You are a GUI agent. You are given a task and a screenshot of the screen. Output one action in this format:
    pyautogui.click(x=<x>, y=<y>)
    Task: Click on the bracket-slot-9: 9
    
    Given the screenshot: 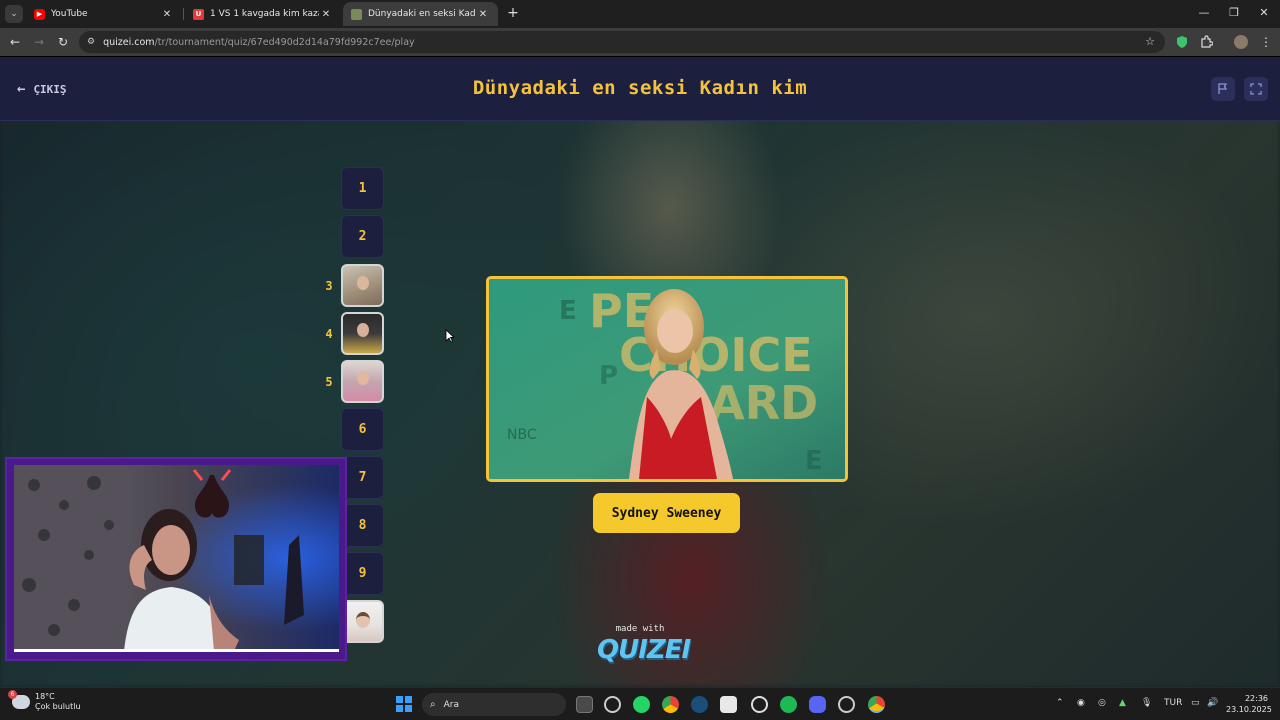 What is the action you would take?
    pyautogui.click(x=362, y=573)
    